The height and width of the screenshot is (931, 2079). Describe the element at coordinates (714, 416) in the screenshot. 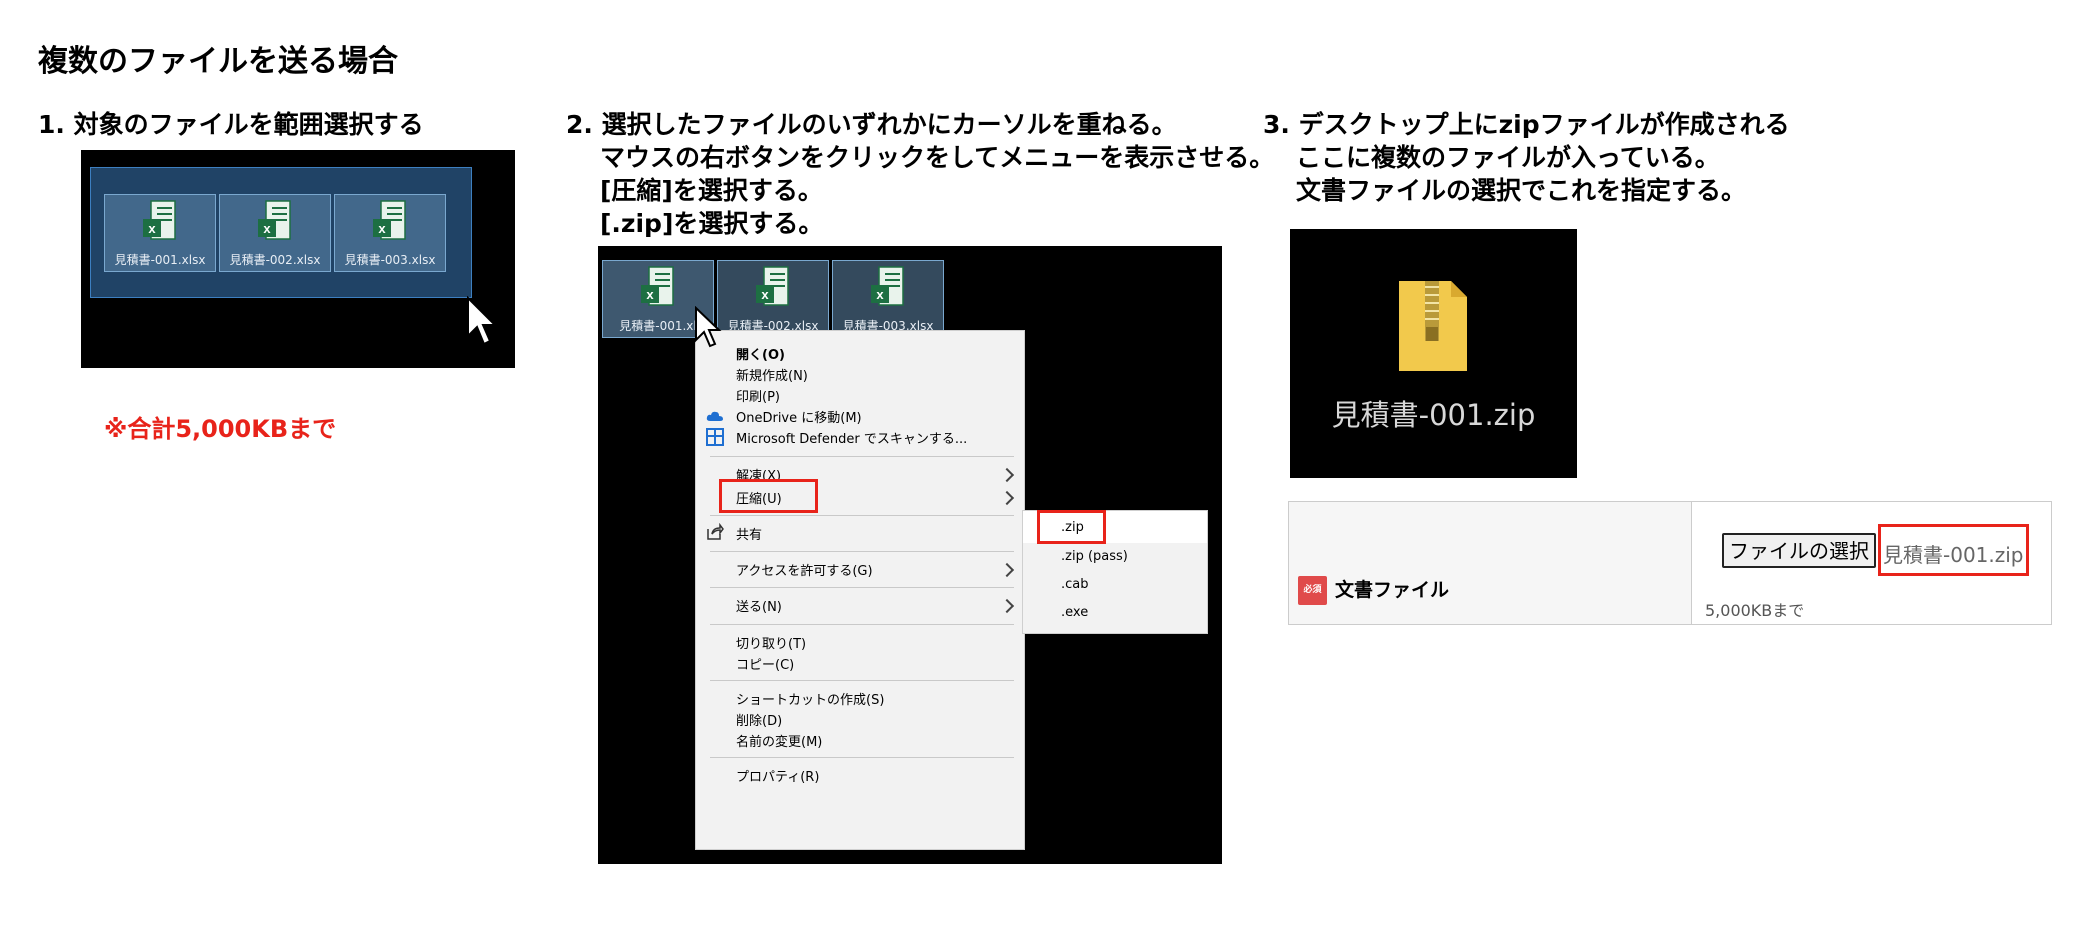

I see `onedrive-cloud-icon` at that location.